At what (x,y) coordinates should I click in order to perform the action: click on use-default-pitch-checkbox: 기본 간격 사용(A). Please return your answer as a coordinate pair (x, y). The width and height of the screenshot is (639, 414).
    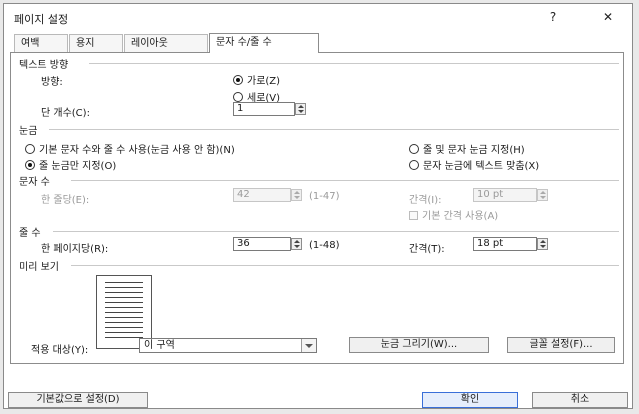
    Looking at the image, I should click on (453, 214).